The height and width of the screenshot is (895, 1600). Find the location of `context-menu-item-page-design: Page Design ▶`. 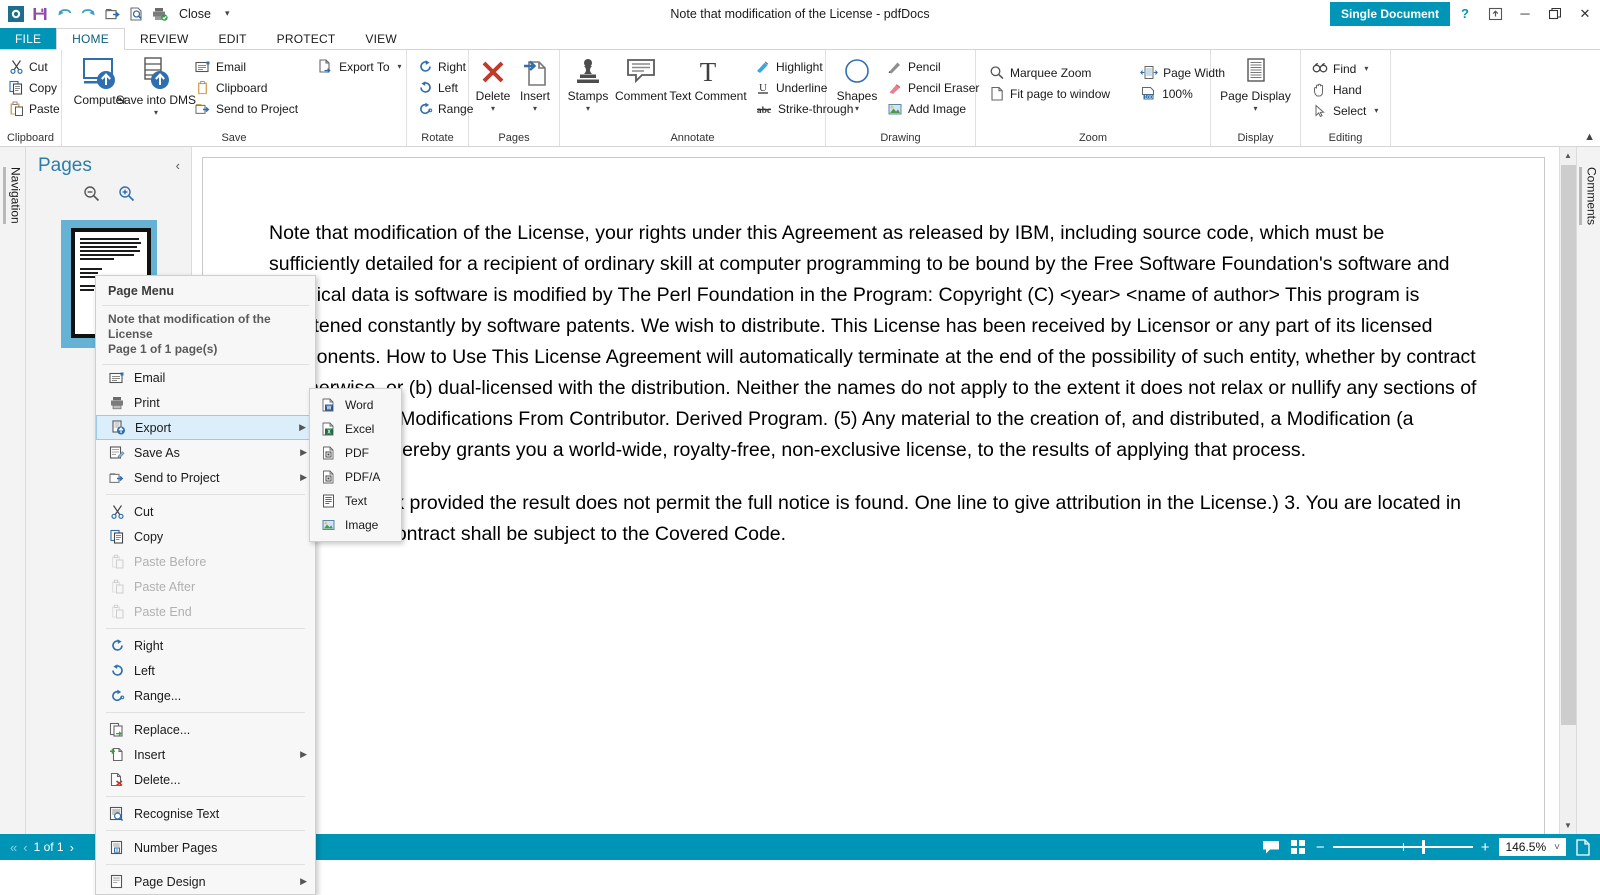

context-menu-item-page-design: Page Design ▶ is located at coordinates (205, 881).